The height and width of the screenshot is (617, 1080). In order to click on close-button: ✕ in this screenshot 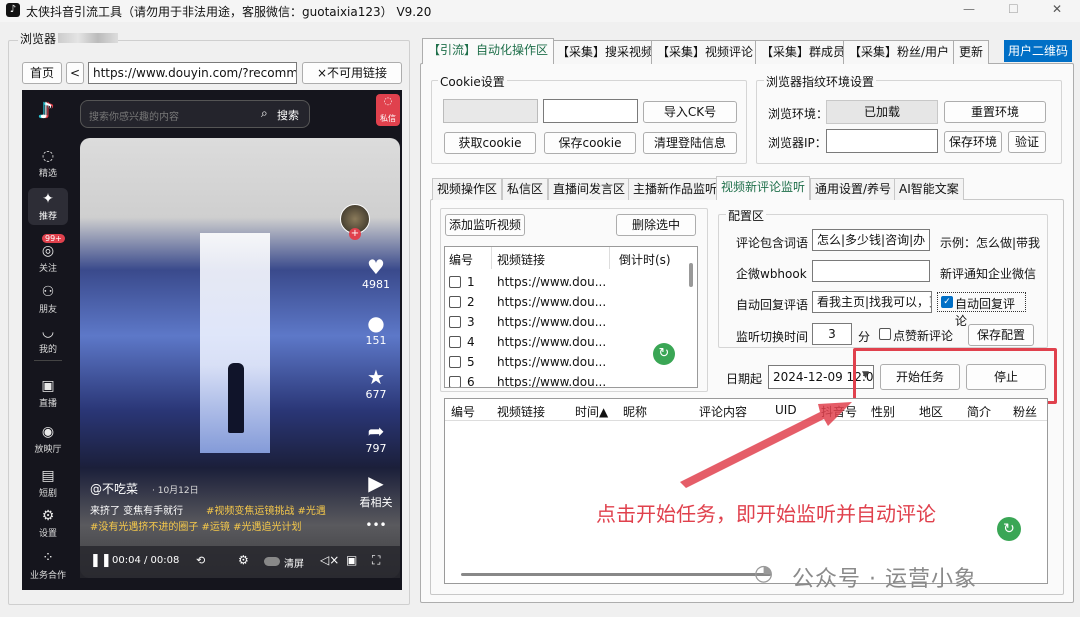, I will do `click(1062, 9)`.